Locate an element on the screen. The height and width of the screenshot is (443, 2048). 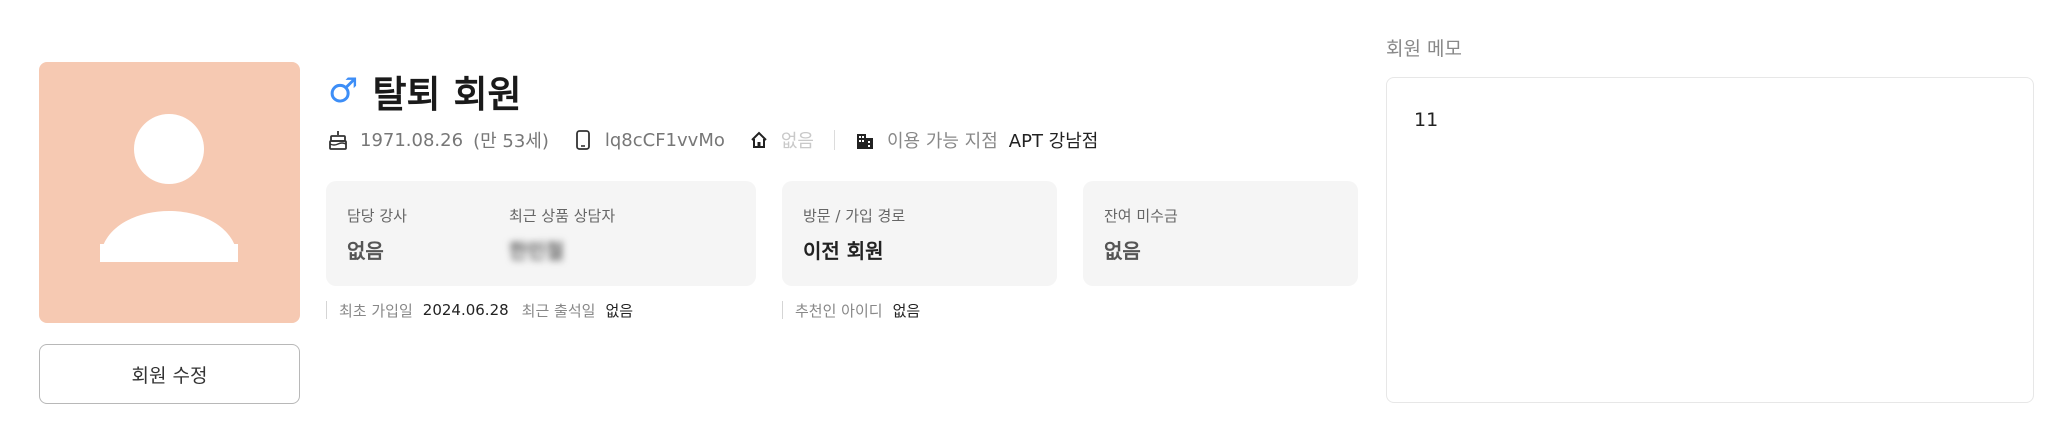
member-title: ♂ 탈퇴 회원 is located at coordinates (425, 91).